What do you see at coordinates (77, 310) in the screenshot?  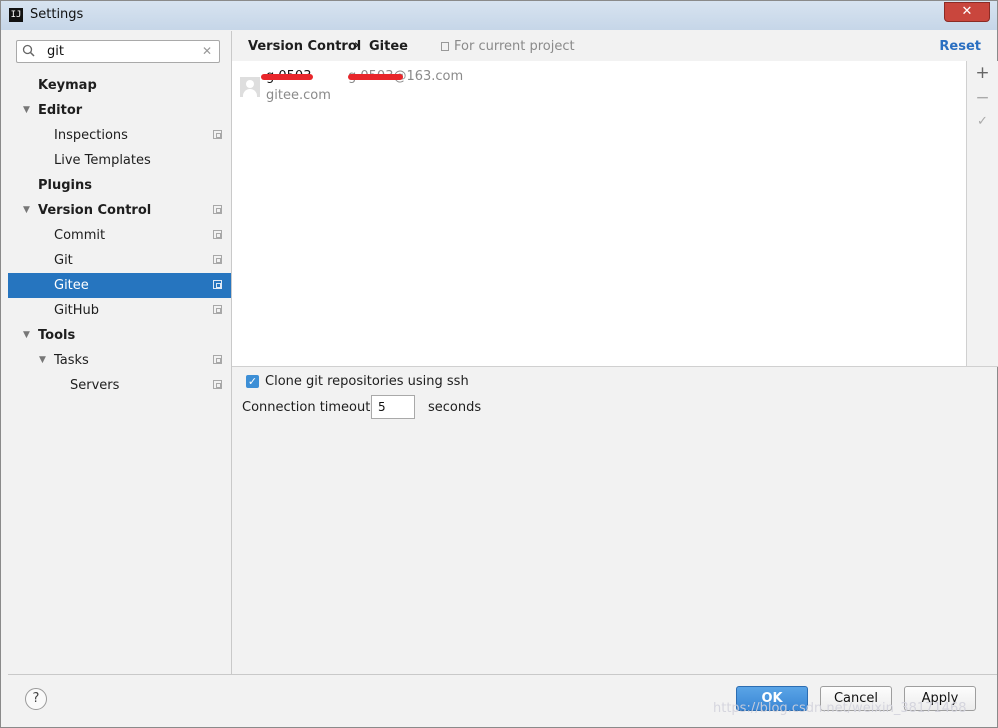 I see `sidebar-item-label: GitHub` at bounding box center [77, 310].